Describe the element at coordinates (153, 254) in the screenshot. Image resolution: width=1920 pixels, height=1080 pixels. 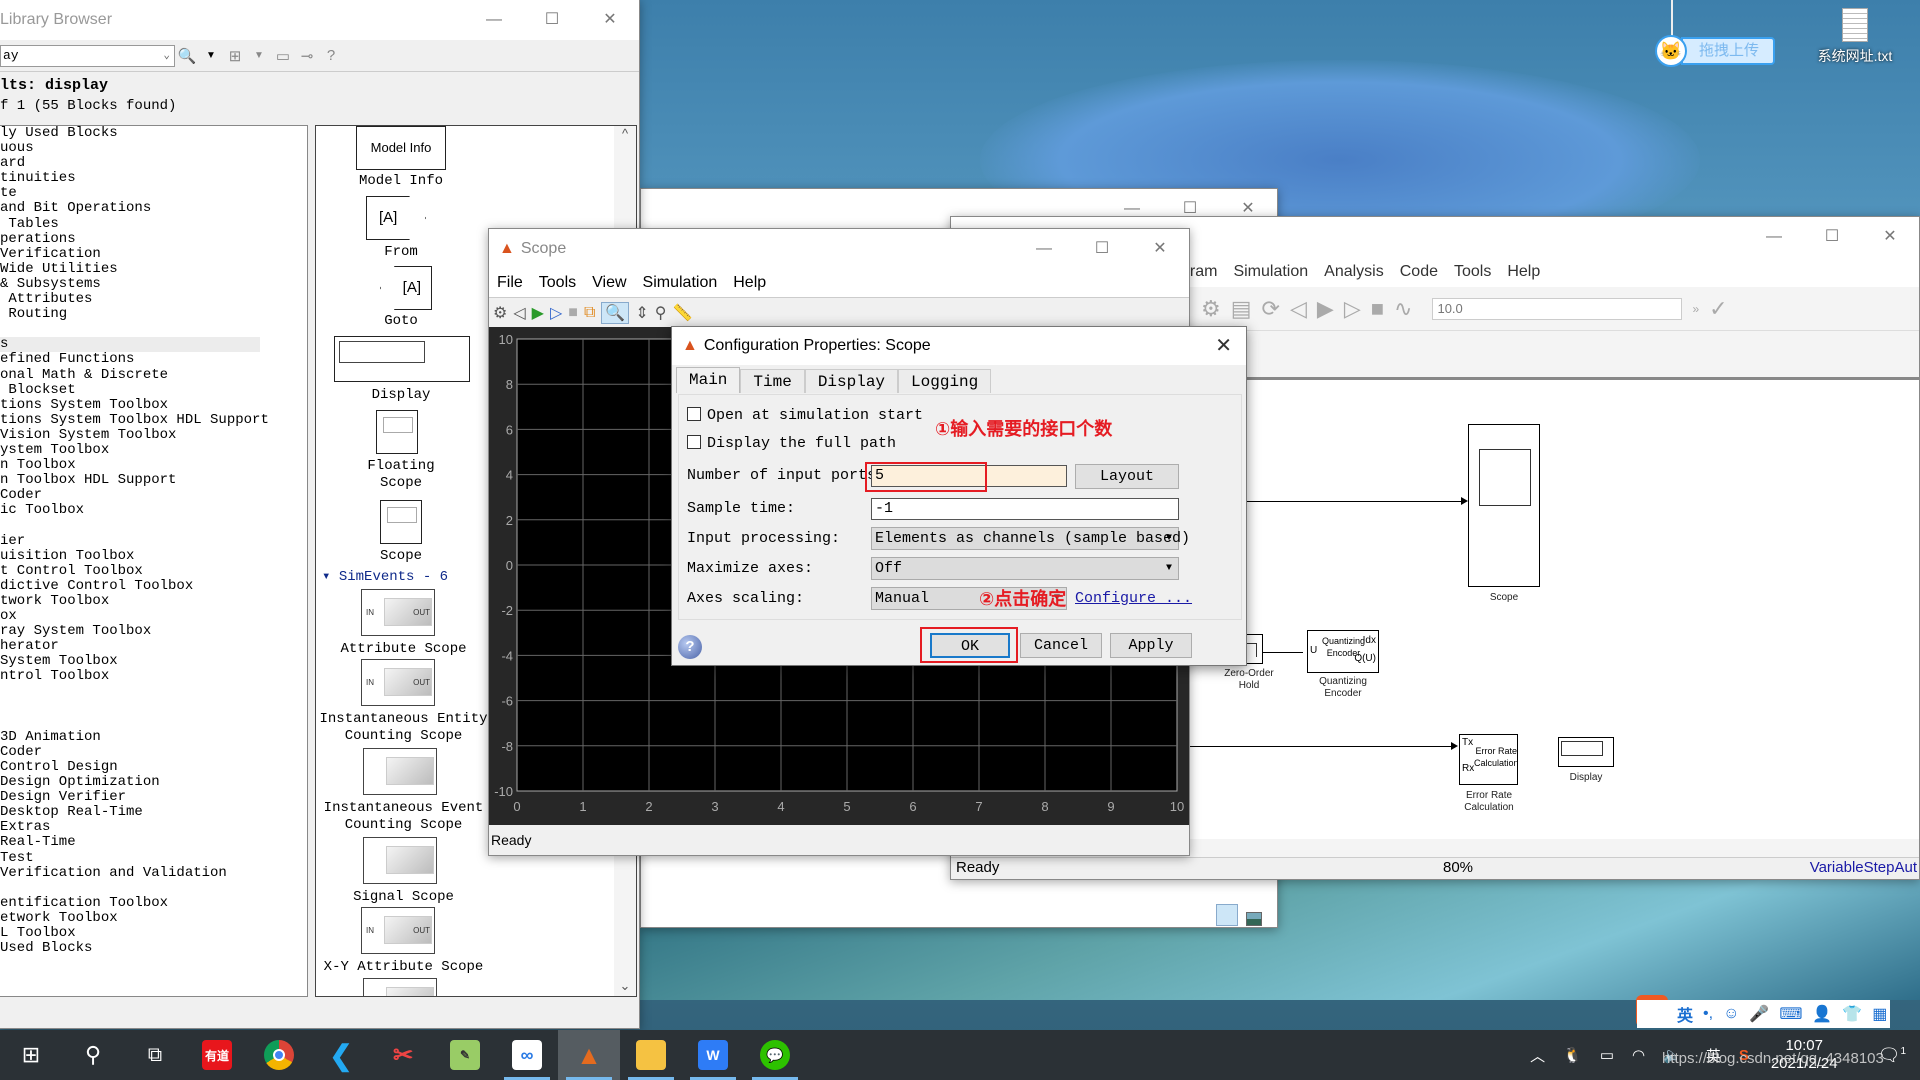
I see `library-tree-item: Verification` at that location.